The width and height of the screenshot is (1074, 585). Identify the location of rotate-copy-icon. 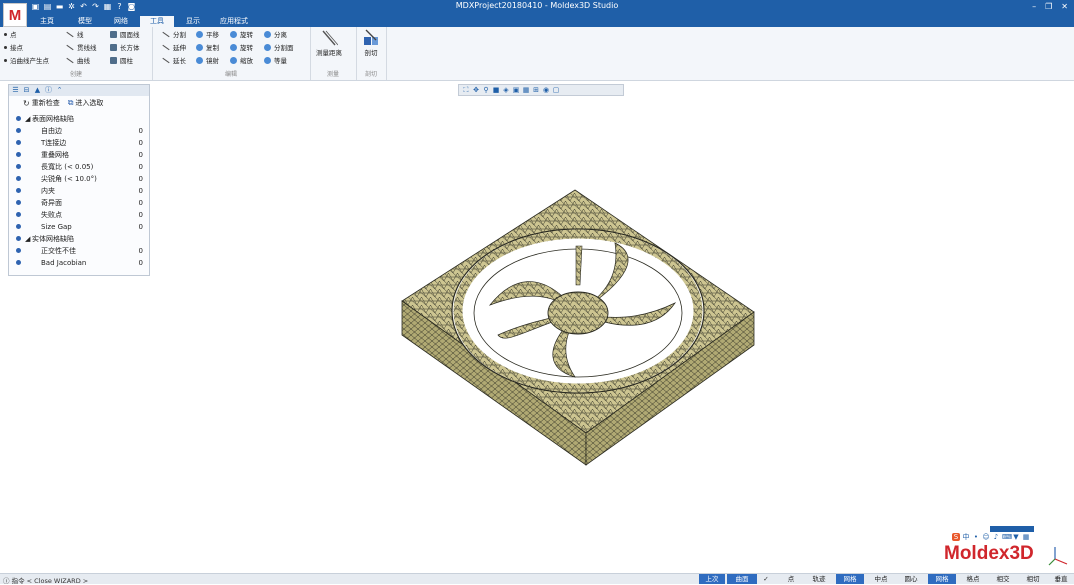
(233, 47).